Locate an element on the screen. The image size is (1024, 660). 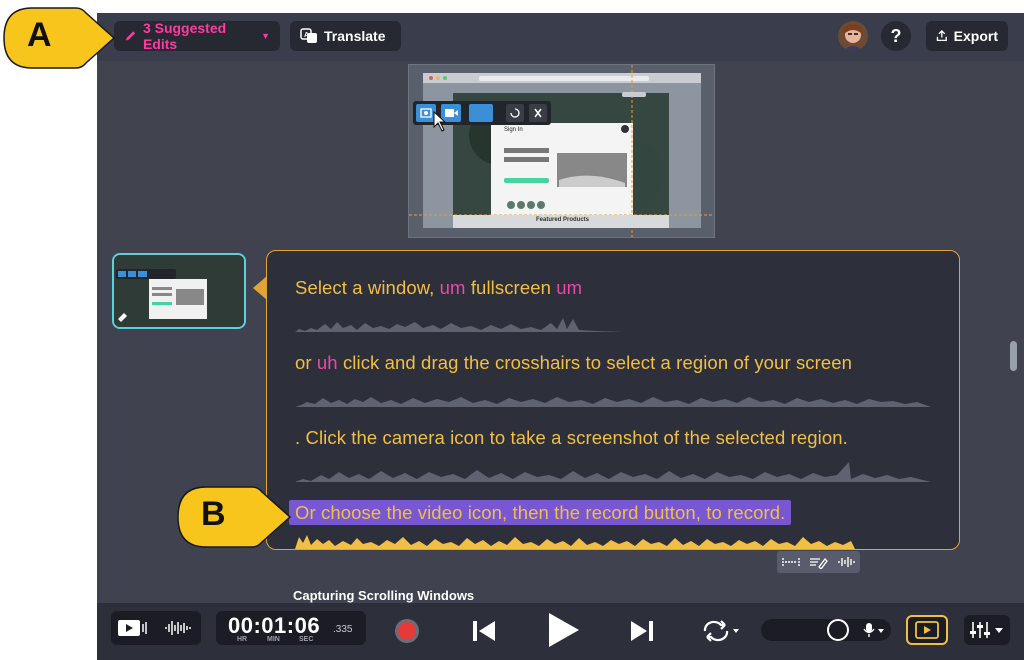
transcript-line-1: Select a window, um fullscreen um is located at coordinates (438, 288).